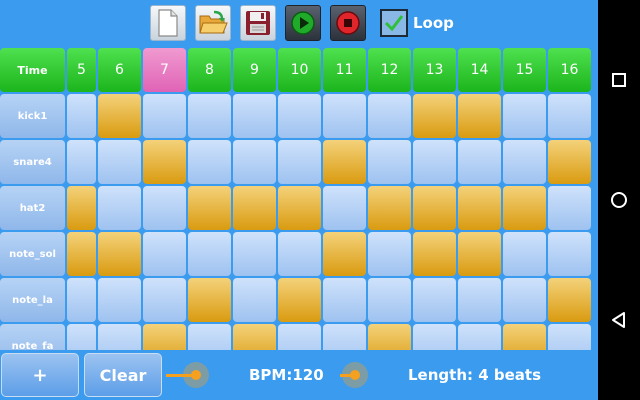 Image resolution: width=640 pixels, height=400 pixels. What do you see at coordinates (479, 70) in the screenshot?
I see `step-header-14: 14` at bounding box center [479, 70].